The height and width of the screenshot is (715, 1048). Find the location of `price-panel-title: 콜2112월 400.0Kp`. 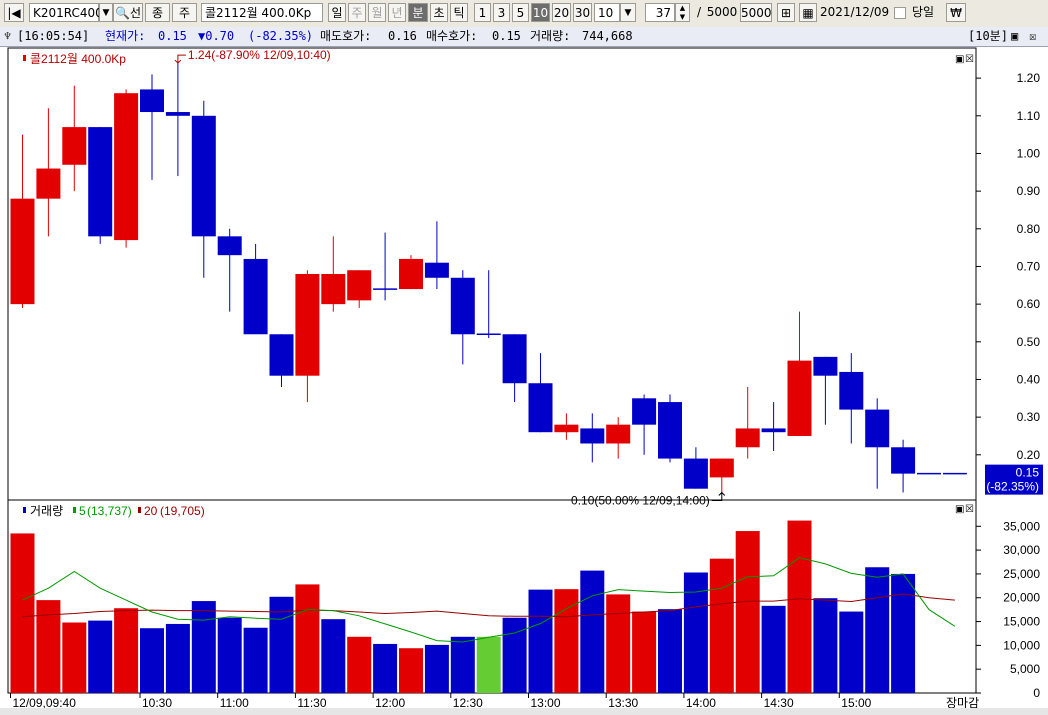

price-panel-title: 콜2112월 400.0Kp is located at coordinates (78, 59).